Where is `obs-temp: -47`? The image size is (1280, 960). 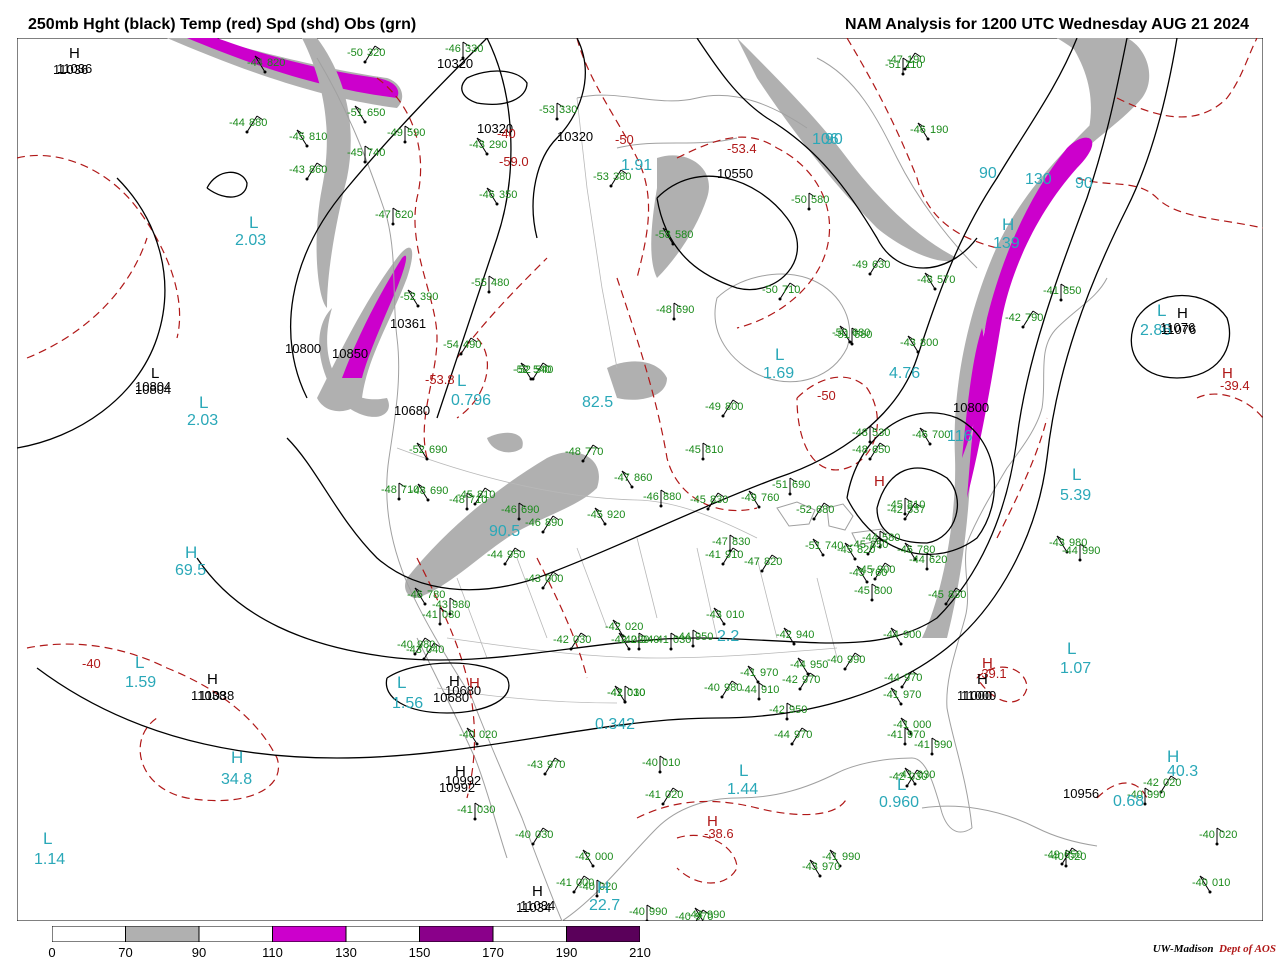
obs-temp: -47 is located at coordinates (622, 478).